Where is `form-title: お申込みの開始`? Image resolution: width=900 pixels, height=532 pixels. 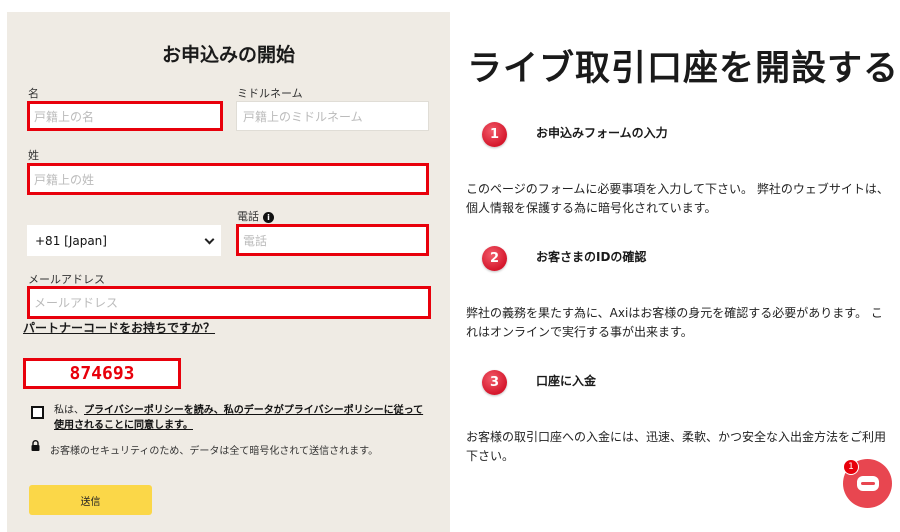
form-title: お申込みの開始 is located at coordinates (228, 55).